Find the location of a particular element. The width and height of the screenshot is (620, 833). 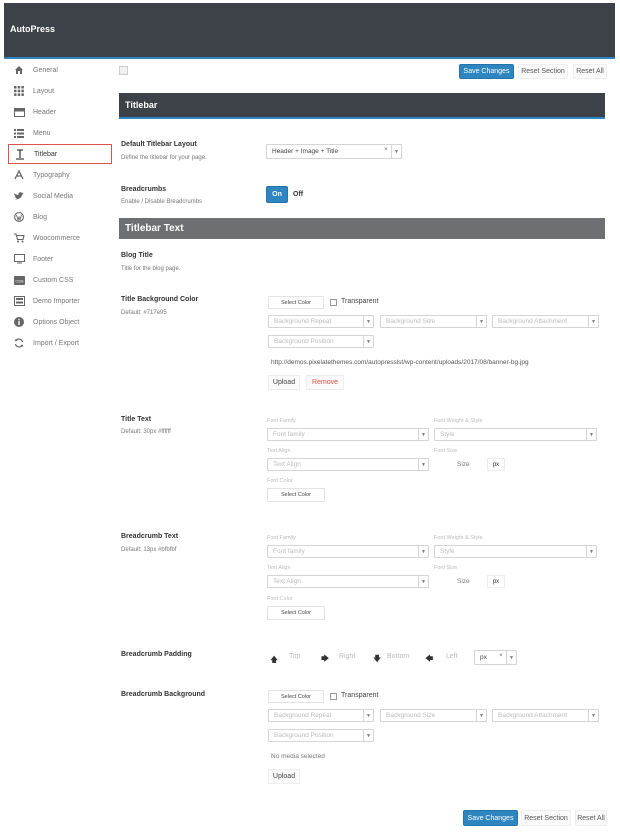

arrow-right-icon: 🡆 is located at coordinates (325, 658).